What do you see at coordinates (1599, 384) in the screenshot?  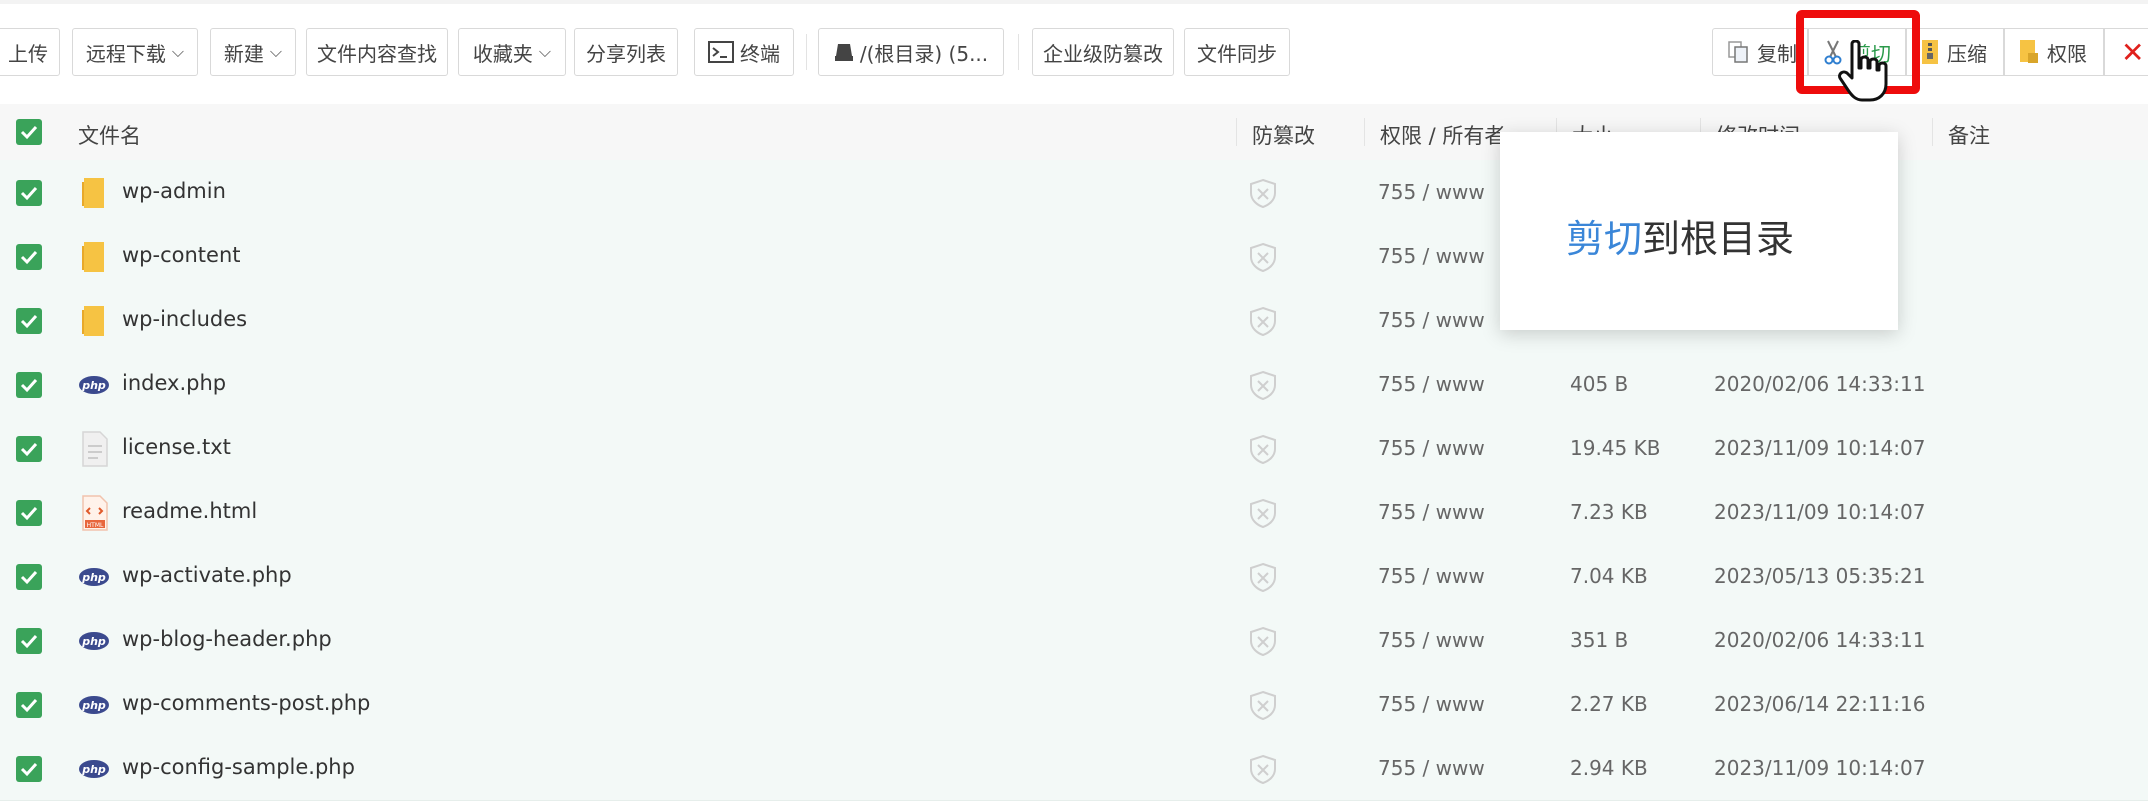 I see `file-size: 405 B` at bounding box center [1599, 384].